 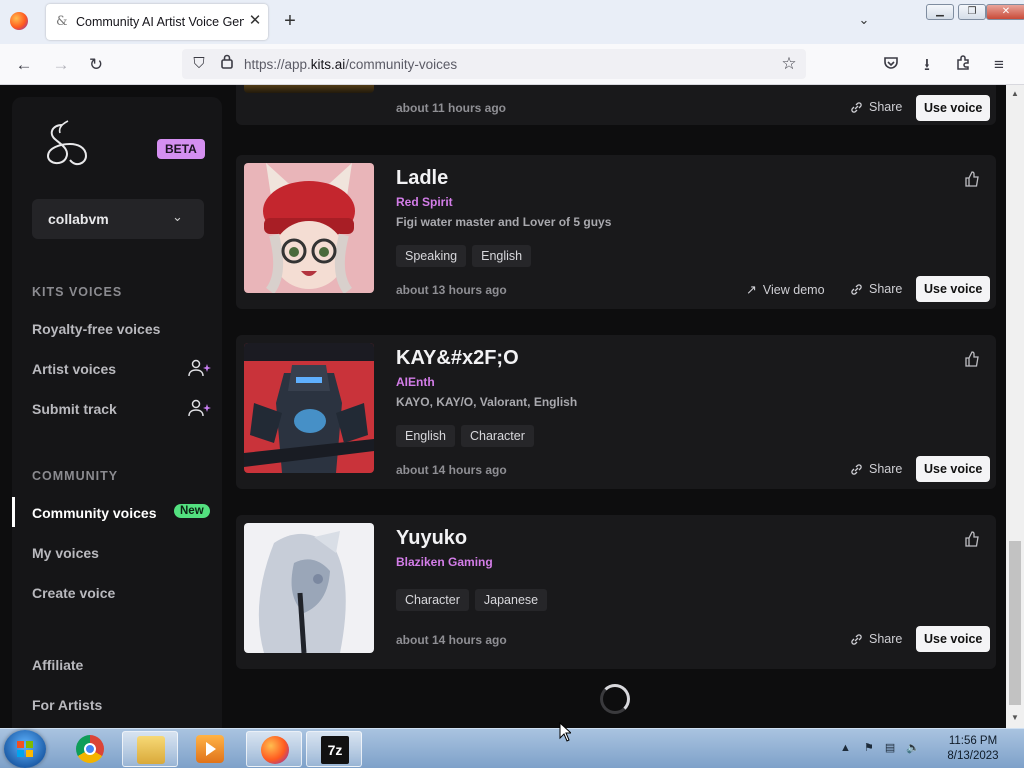 What do you see at coordinates (845, 748) in the screenshot?
I see `show-hidden-icons-icon: ▲` at bounding box center [845, 748].